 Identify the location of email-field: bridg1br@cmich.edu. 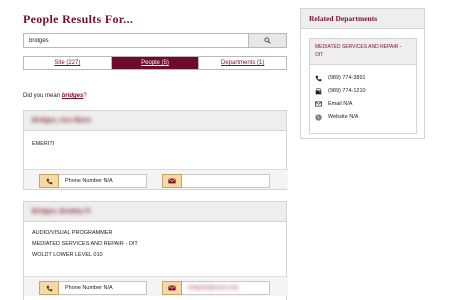
(226, 288).